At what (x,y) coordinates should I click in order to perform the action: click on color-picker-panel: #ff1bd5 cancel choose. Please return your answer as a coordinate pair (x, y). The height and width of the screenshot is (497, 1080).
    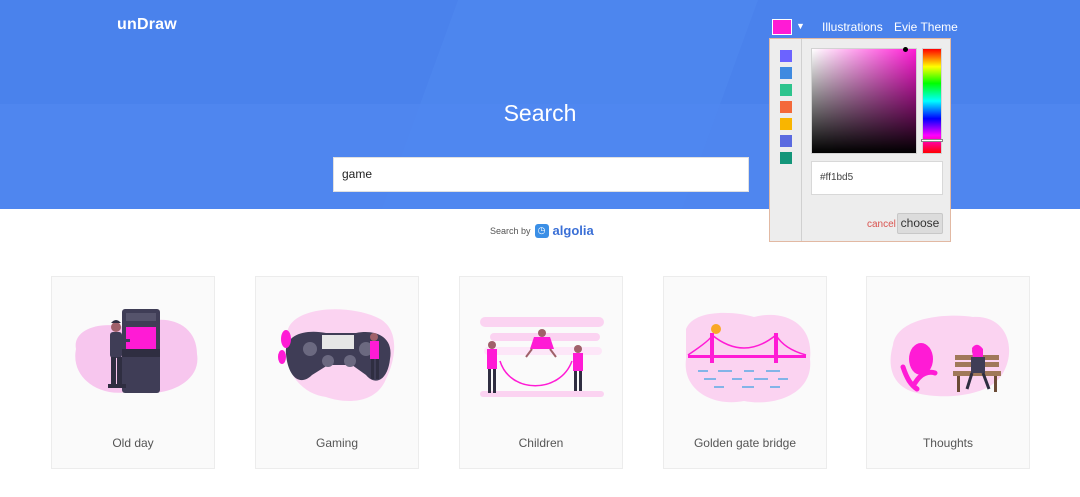
    Looking at the image, I should click on (860, 140).